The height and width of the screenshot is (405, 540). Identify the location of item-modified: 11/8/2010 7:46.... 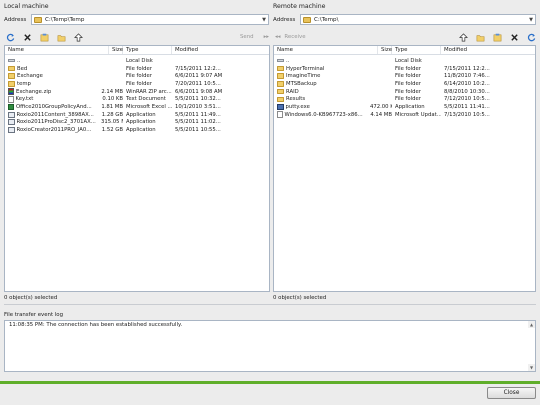
(467, 76).